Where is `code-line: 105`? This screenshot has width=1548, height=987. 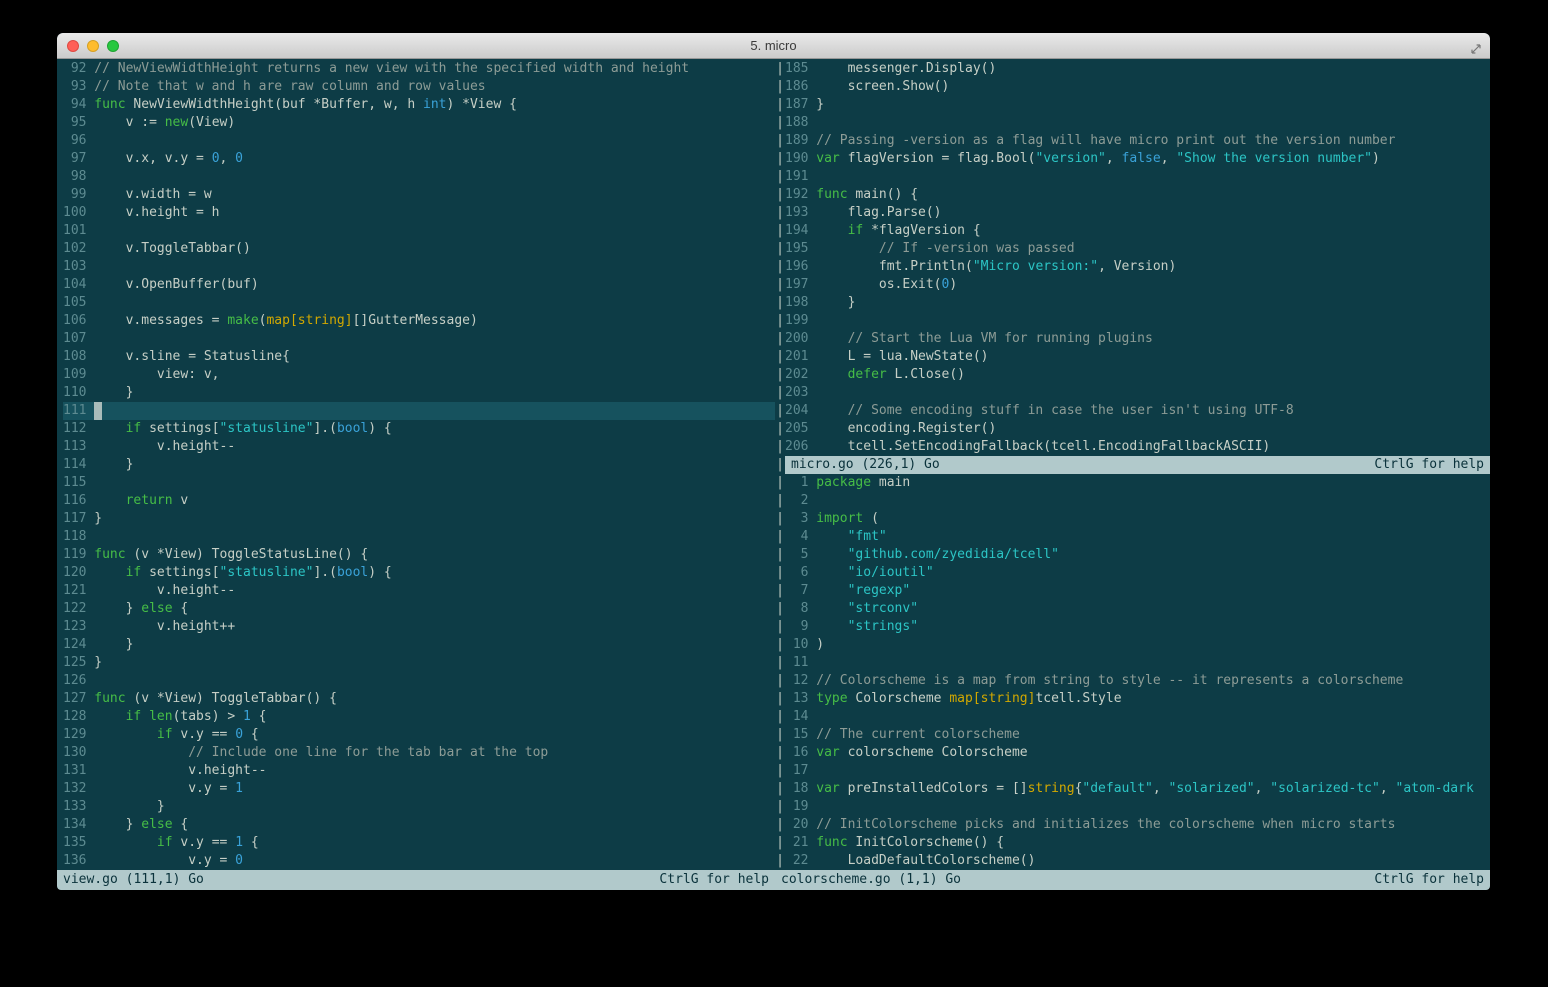
code-line: 105 is located at coordinates (419, 303).